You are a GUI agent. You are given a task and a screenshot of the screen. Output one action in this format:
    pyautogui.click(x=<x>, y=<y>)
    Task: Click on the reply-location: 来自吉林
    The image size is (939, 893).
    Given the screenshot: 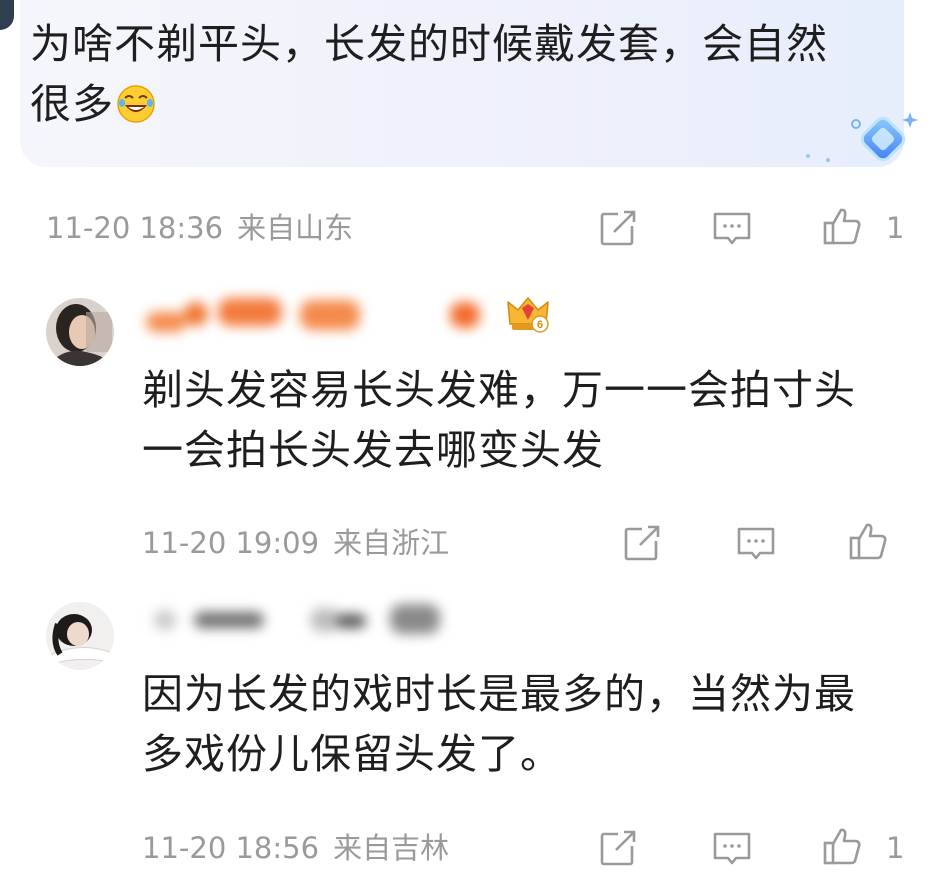 What is the action you would take?
    pyautogui.click(x=391, y=848)
    